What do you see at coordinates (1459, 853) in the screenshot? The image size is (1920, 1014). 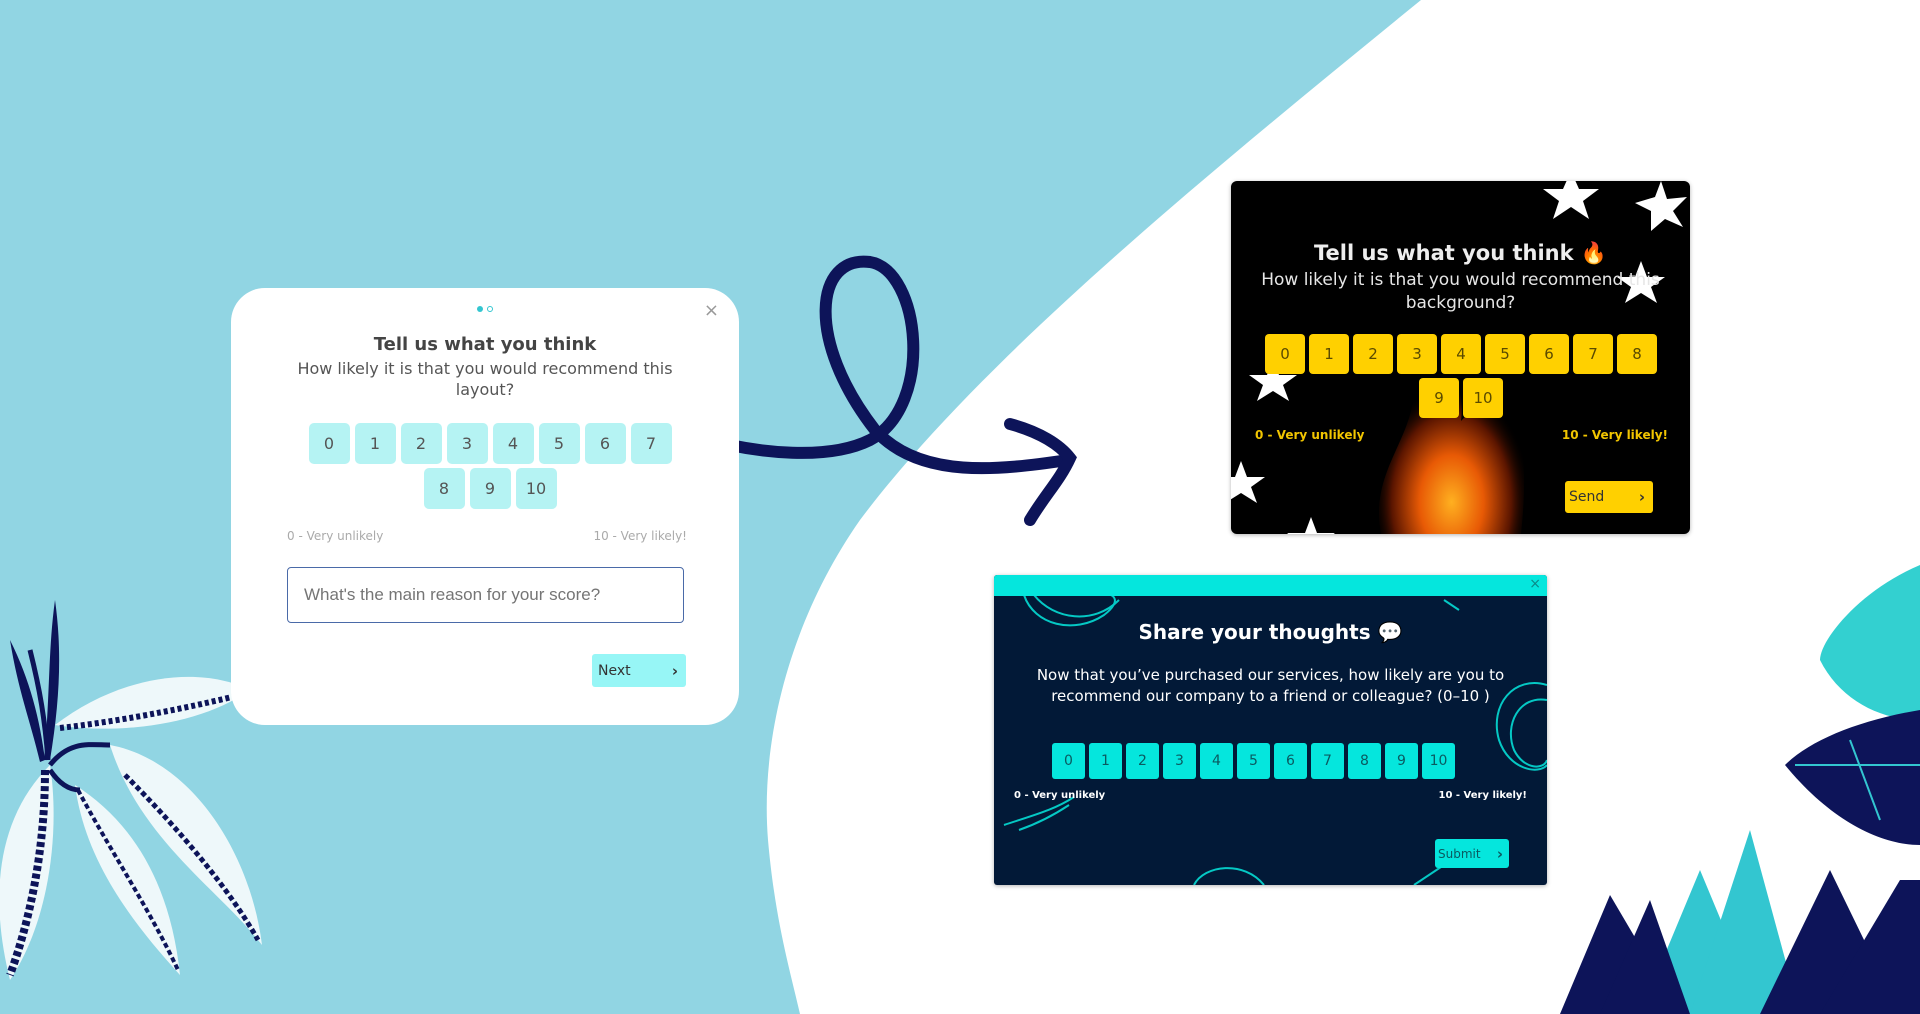 I see `submit-label: Submit` at bounding box center [1459, 853].